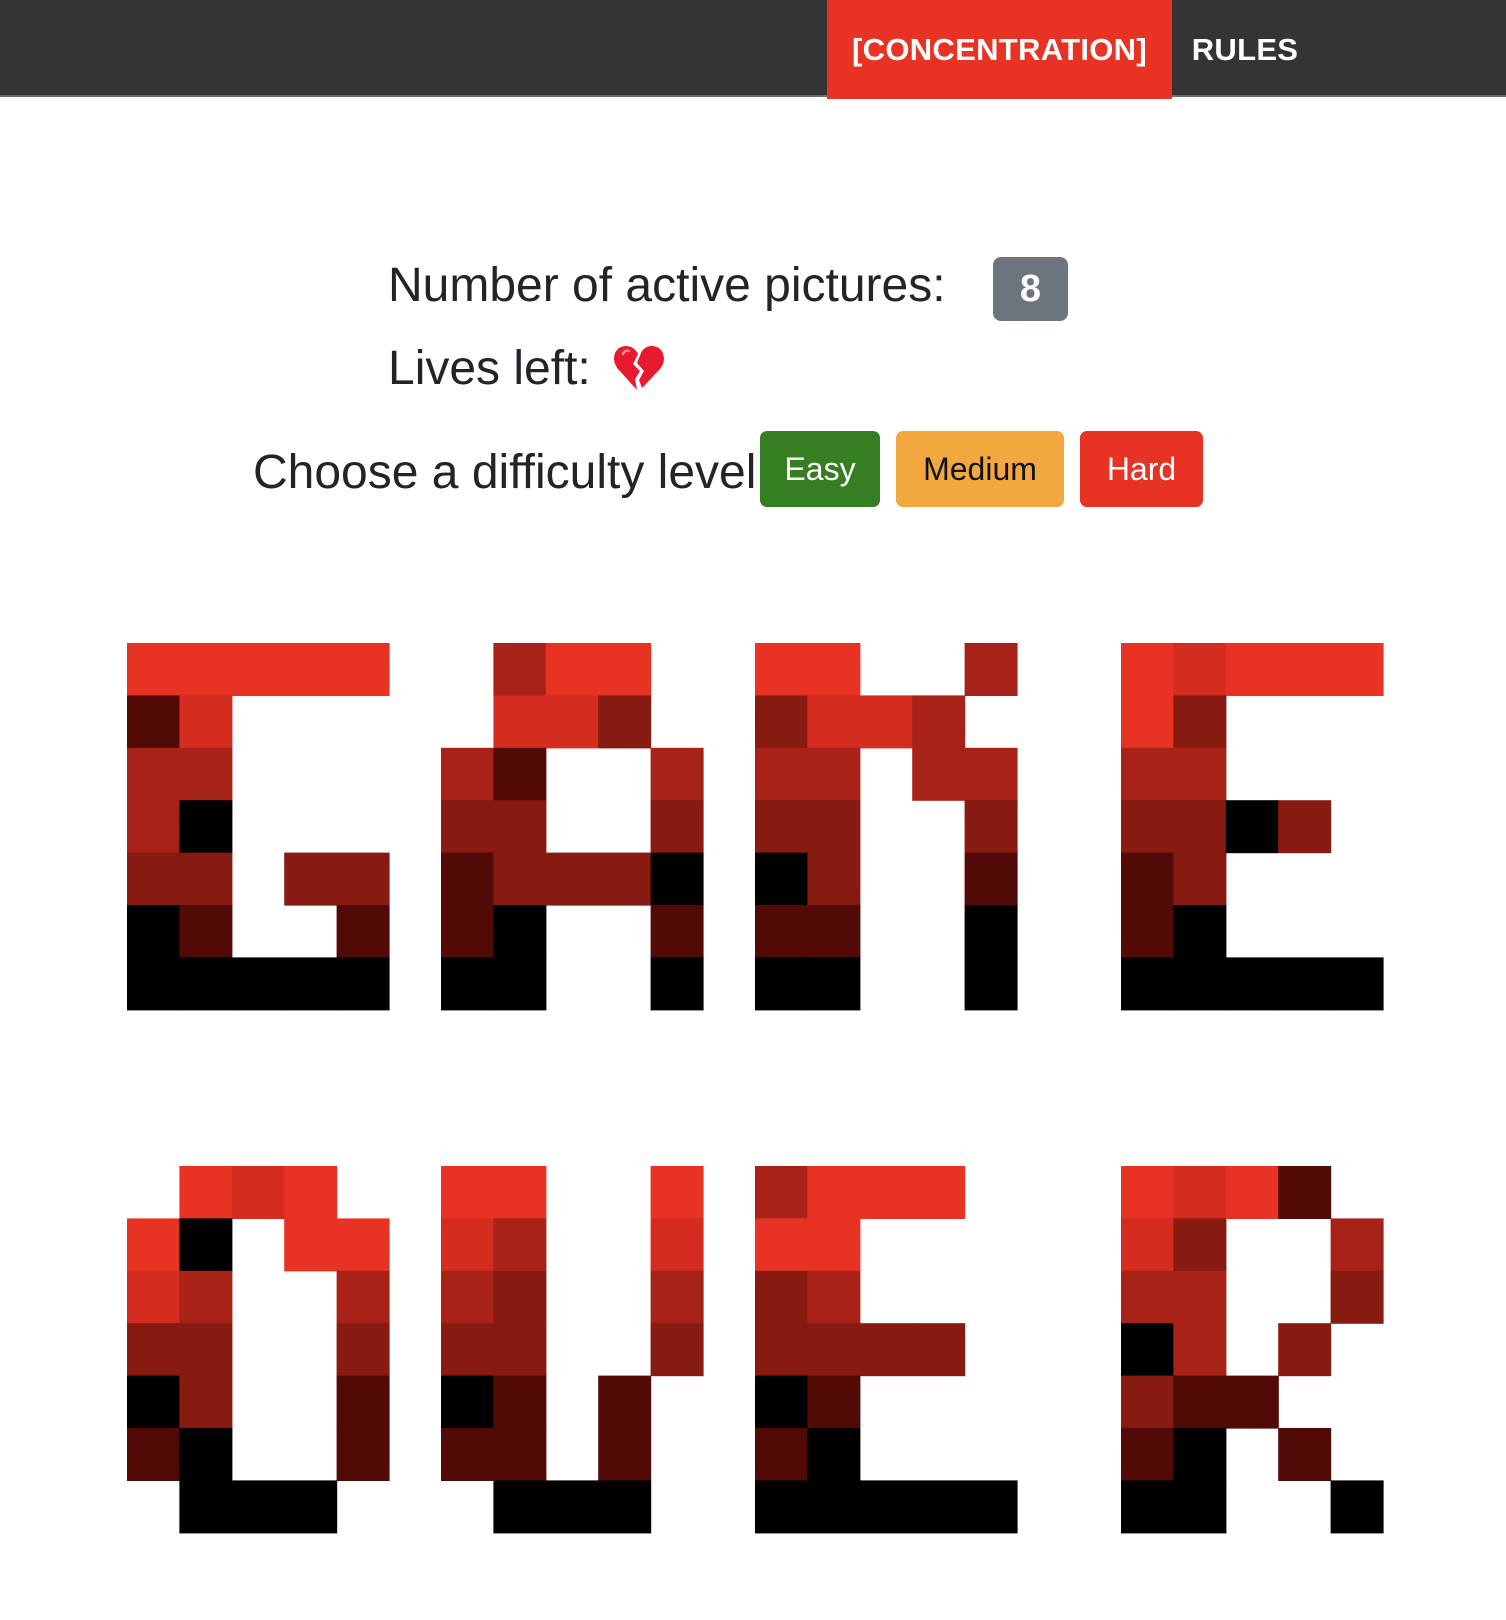 This screenshot has height=1620, width=1506. I want to click on letter-g-pixels, so click(258, 827).